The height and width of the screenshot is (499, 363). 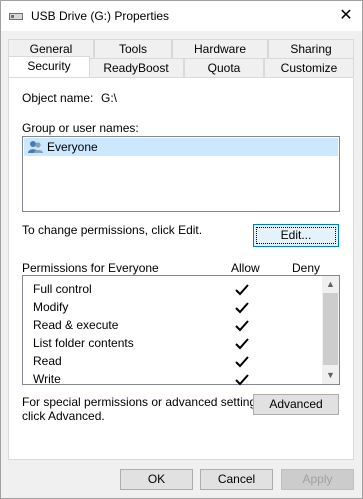 I want to click on permission-row: Write, so click(x=47, y=379).